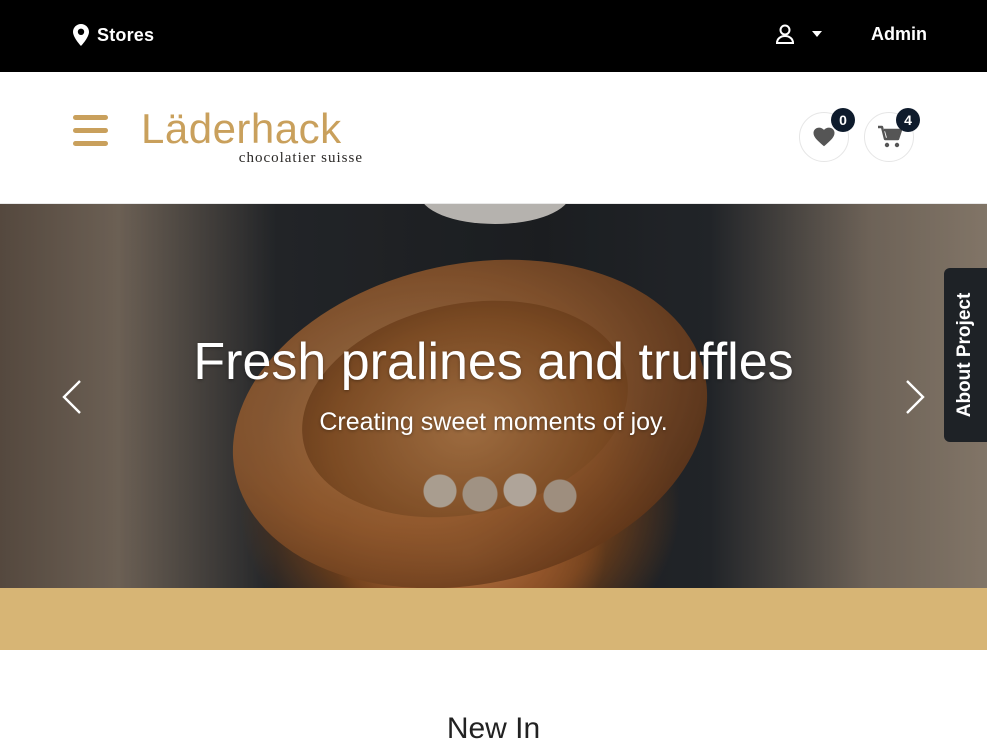  Describe the element at coordinates (817, 34) in the screenshot. I see `caret-down-icon` at that location.